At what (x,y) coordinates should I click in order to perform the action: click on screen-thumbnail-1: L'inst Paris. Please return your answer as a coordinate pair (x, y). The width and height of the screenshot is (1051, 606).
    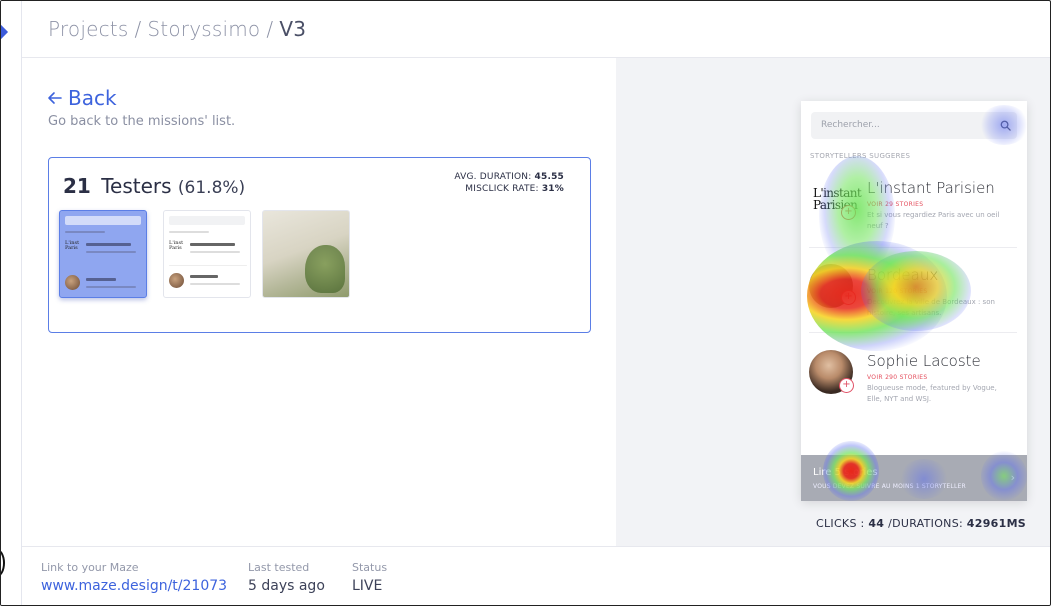
    Looking at the image, I should click on (103, 254).